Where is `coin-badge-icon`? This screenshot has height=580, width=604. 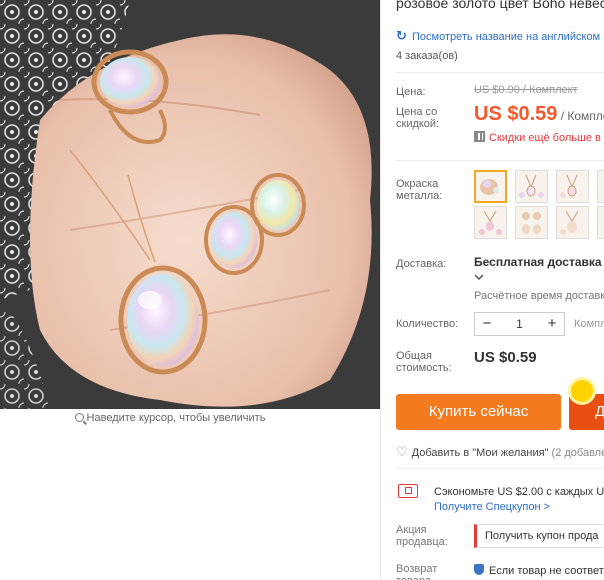 coin-badge-icon is located at coordinates (582, 391).